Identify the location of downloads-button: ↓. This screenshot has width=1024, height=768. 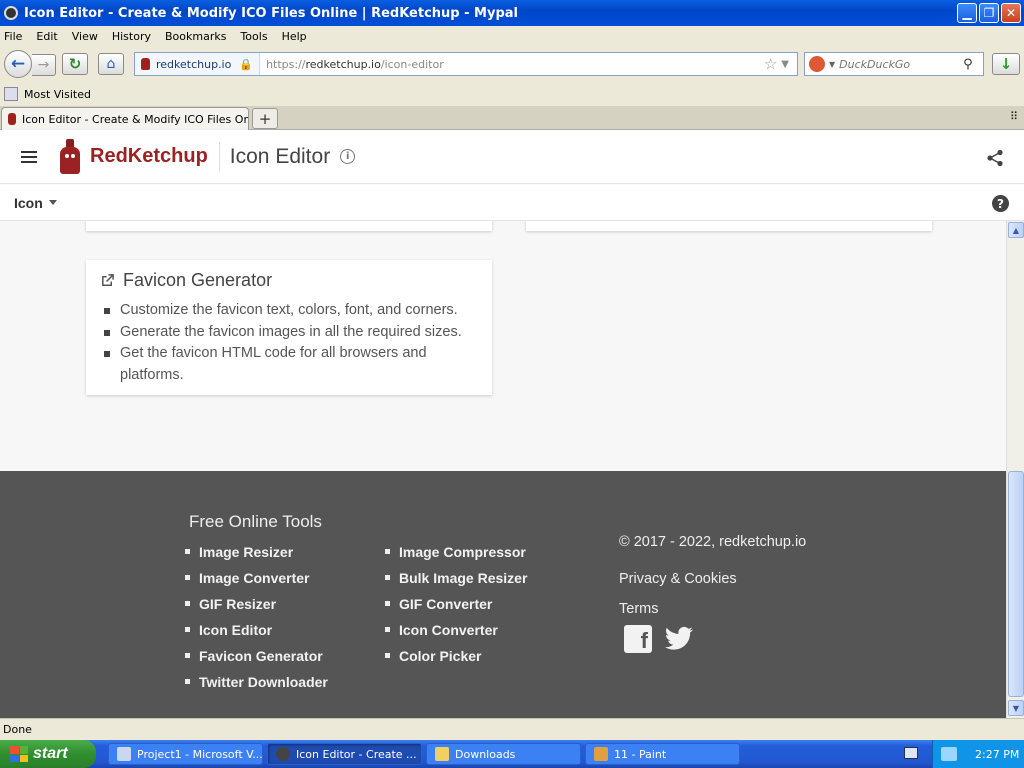
(1006, 64).